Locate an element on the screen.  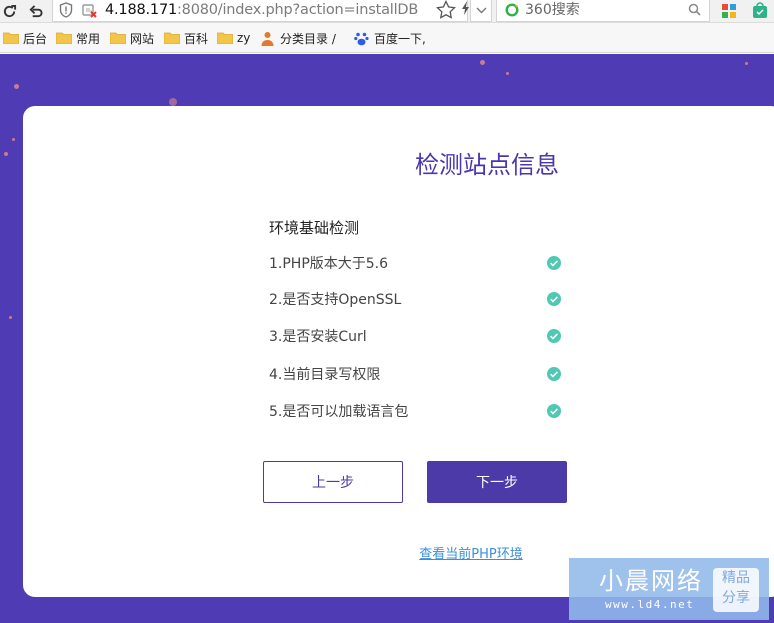
bookmark-label: 常用 is located at coordinates (88, 38).